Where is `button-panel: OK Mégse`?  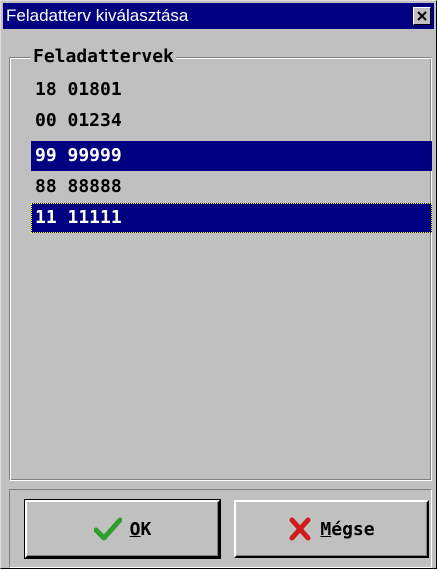 button-panel: OK Mégse is located at coordinates (220, 528).